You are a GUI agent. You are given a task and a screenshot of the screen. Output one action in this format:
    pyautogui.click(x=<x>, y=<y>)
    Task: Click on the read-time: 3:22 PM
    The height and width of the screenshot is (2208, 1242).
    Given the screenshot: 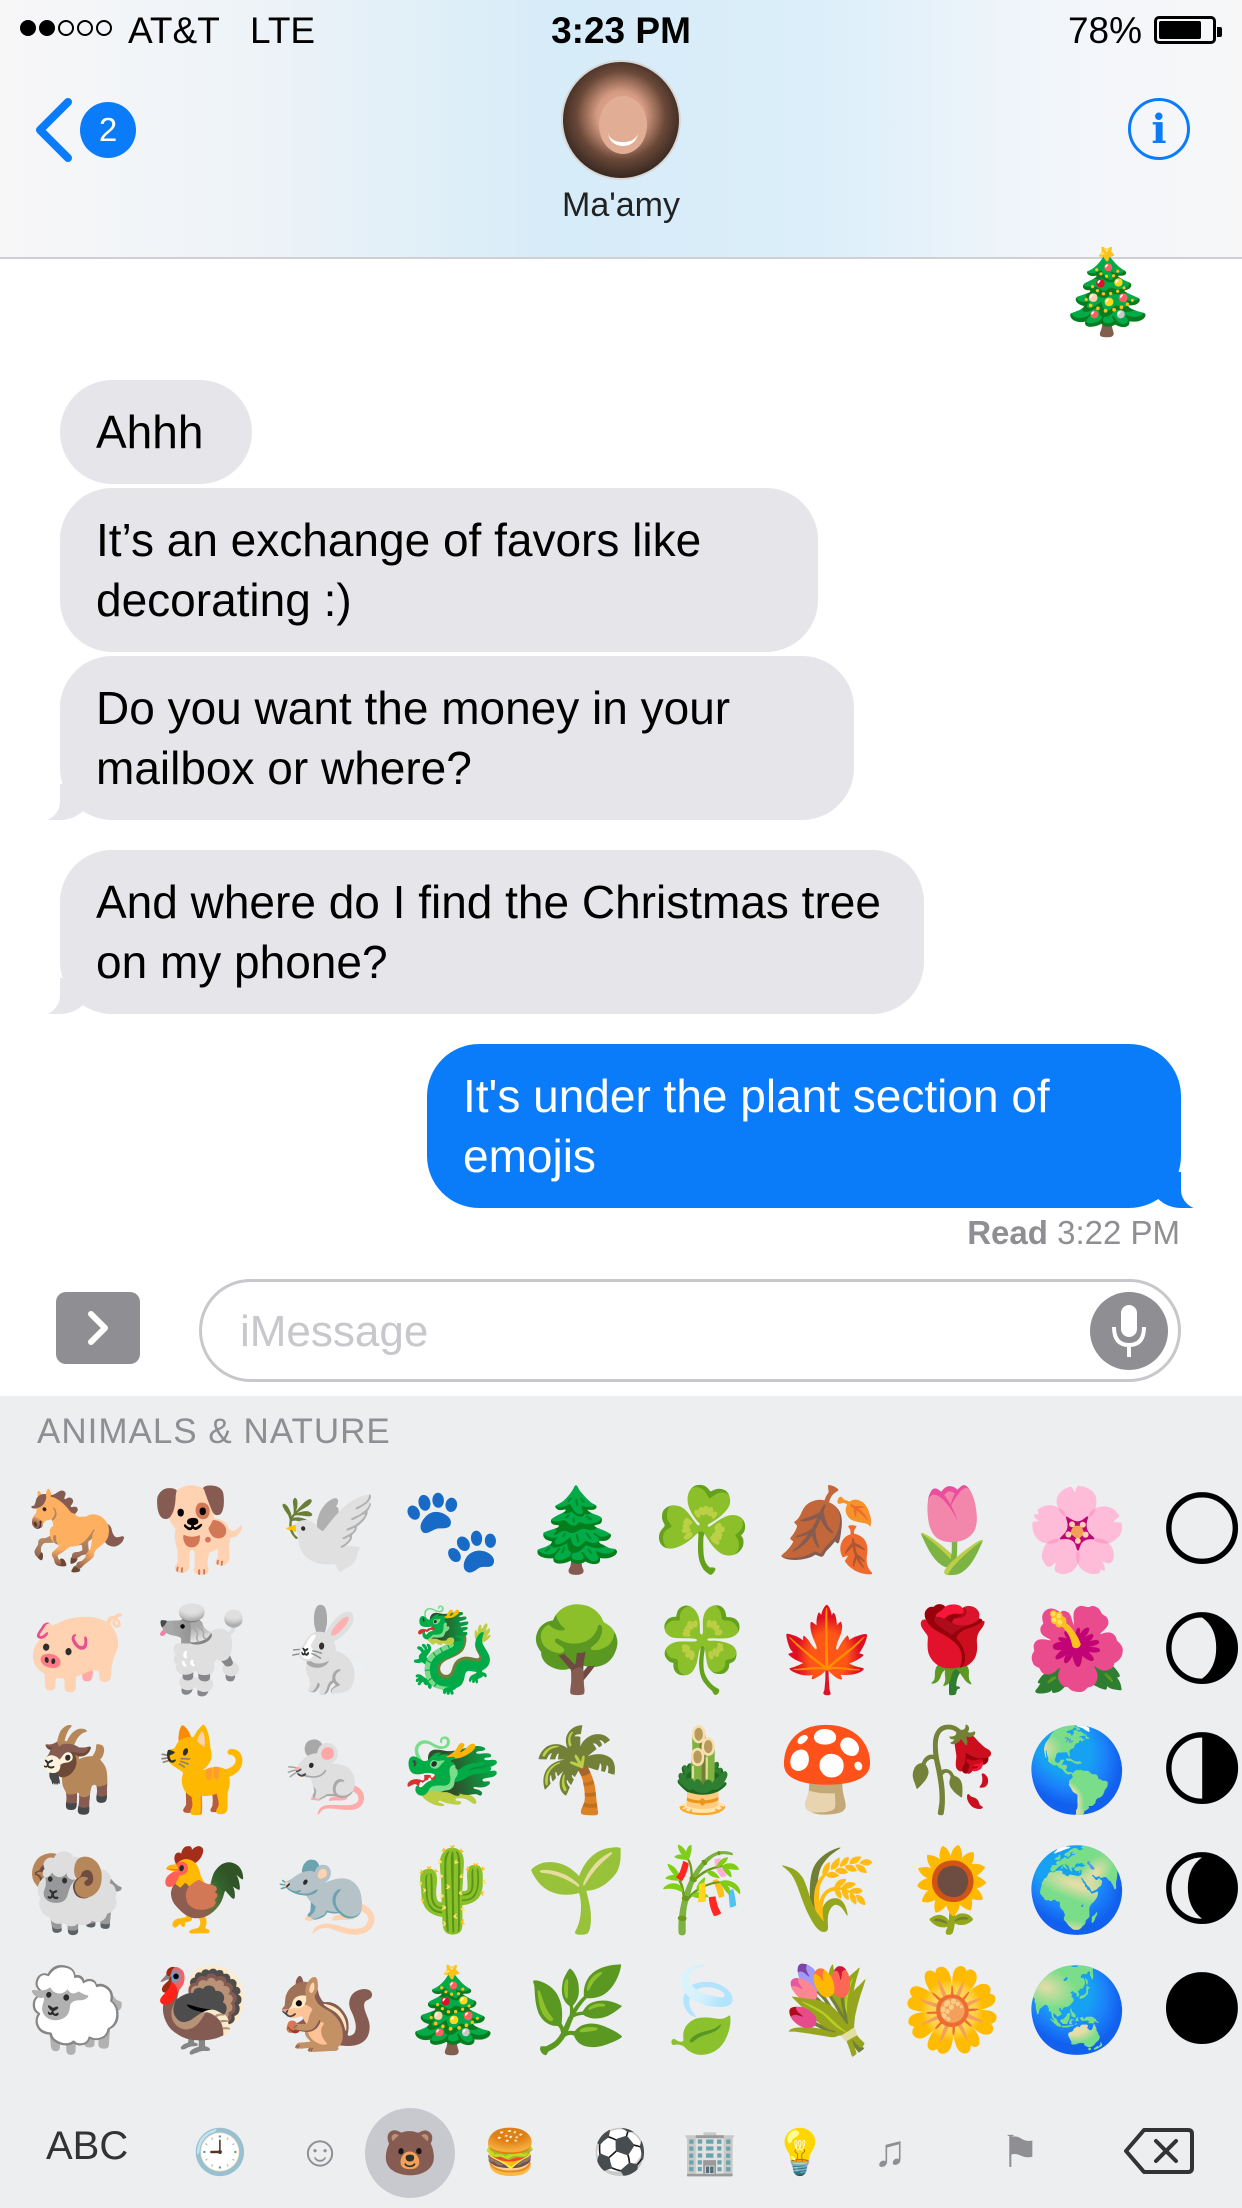 What is the action you would take?
    pyautogui.click(x=1118, y=1232)
    